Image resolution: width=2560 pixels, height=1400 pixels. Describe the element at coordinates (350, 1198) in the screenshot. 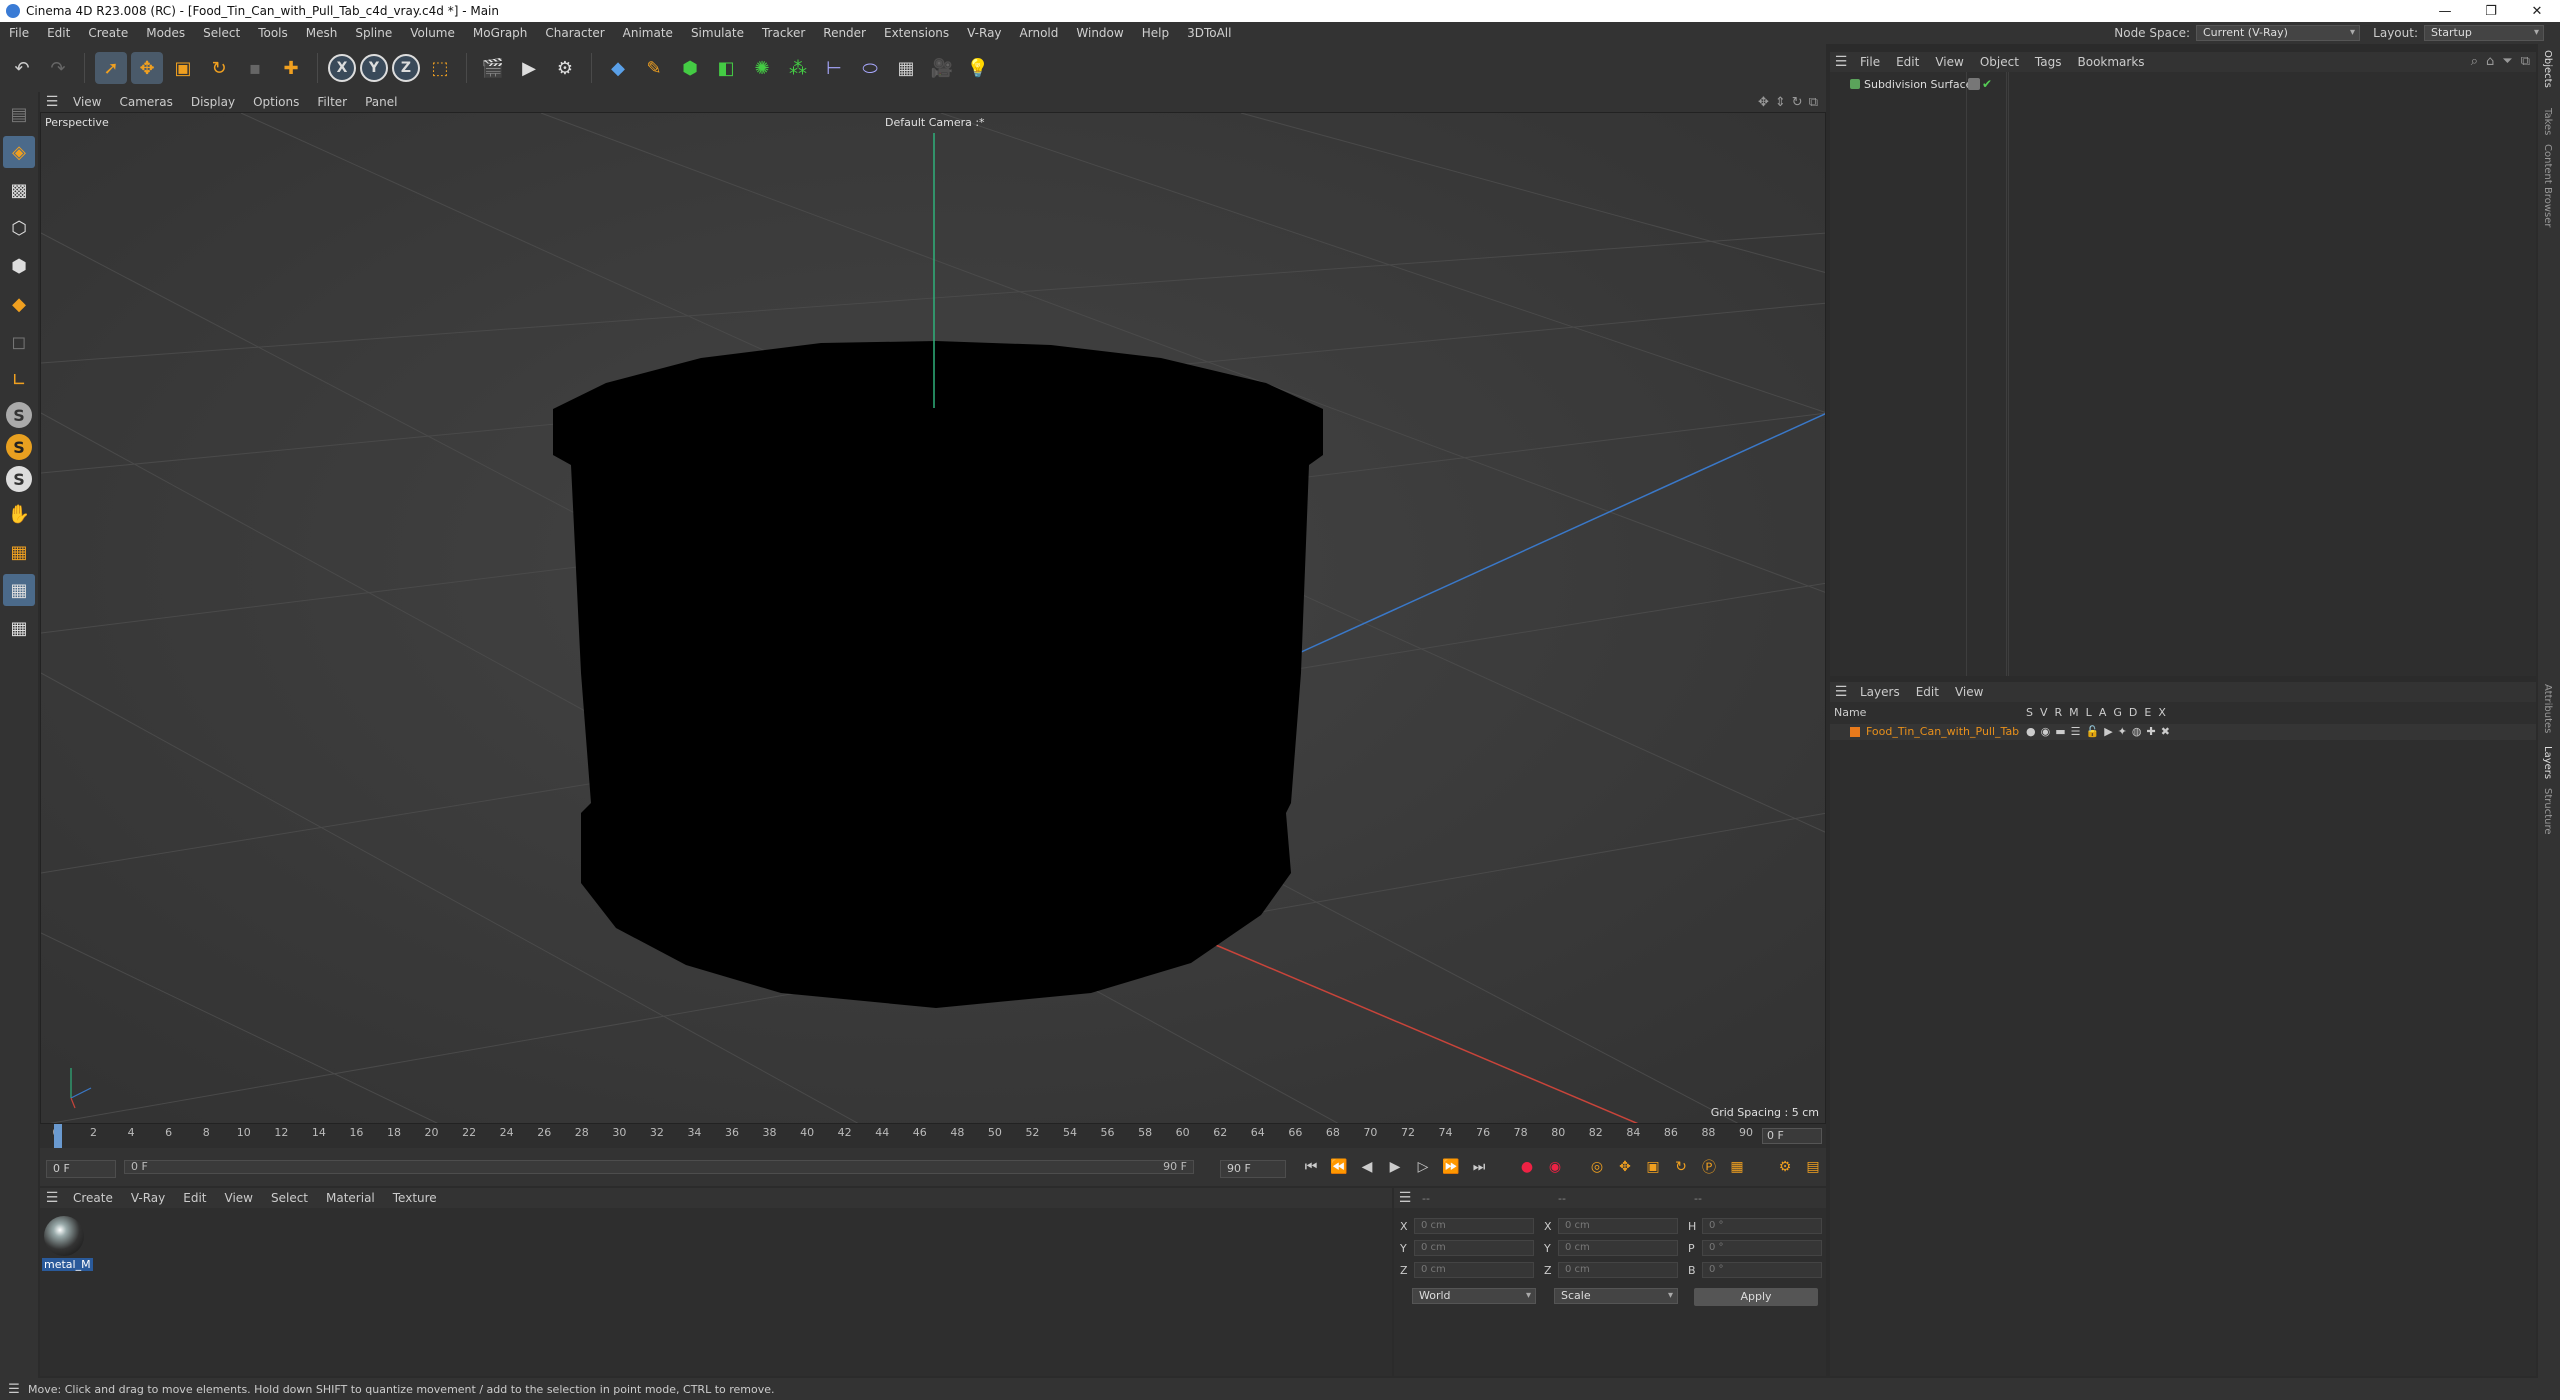

I see `material-menu-material: Material` at that location.